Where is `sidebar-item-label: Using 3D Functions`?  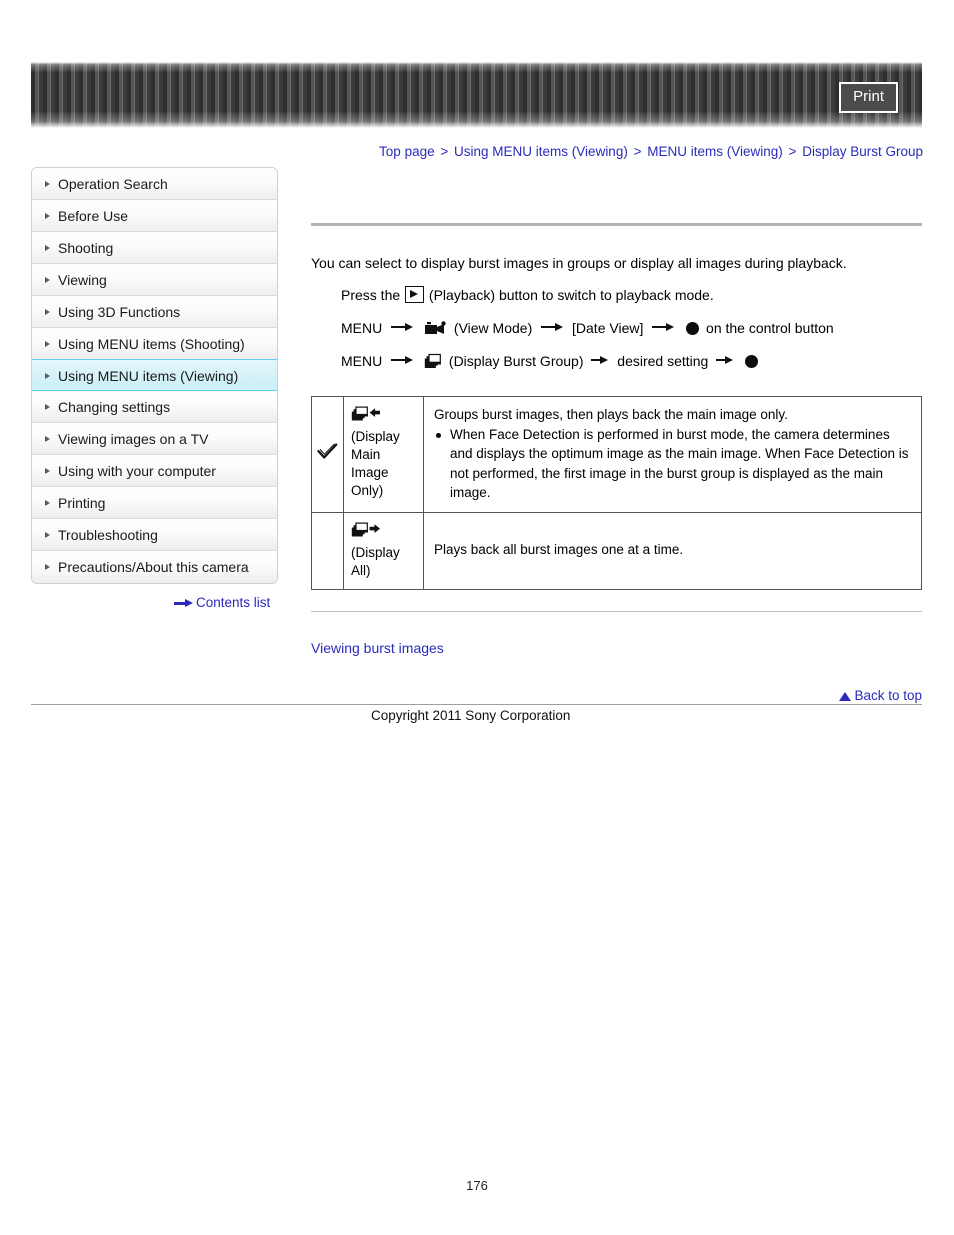 sidebar-item-label: Using 3D Functions is located at coordinates (119, 312).